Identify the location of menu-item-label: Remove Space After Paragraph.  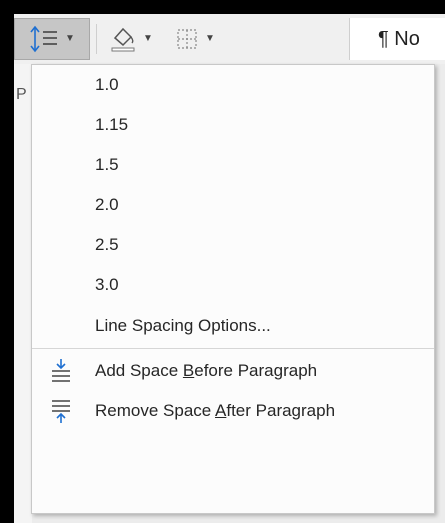
(215, 410).